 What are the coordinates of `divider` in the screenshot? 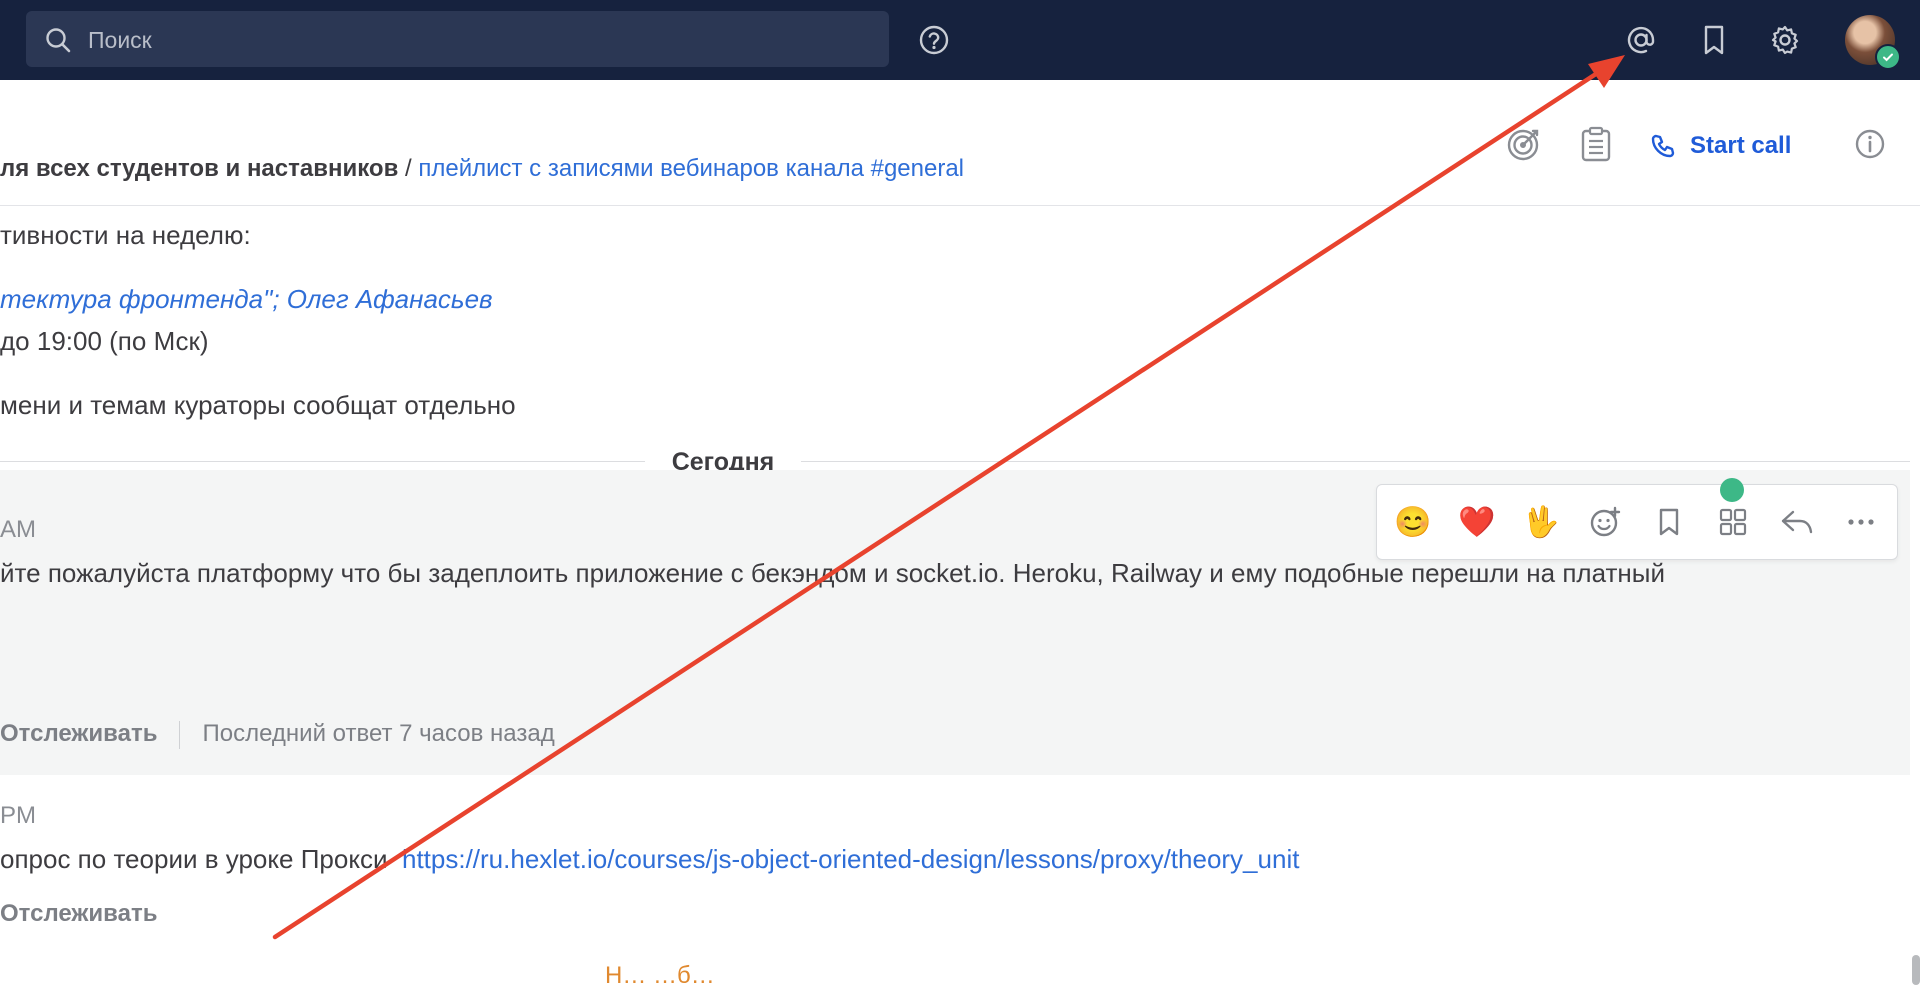 It's located at (180, 734).